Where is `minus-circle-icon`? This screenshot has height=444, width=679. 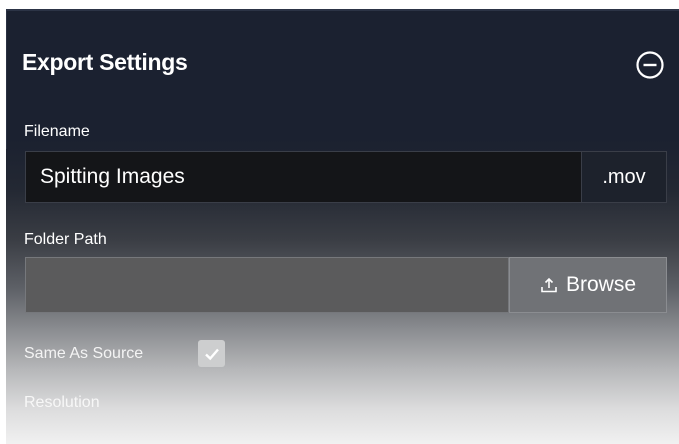
minus-circle-icon is located at coordinates (650, 65).